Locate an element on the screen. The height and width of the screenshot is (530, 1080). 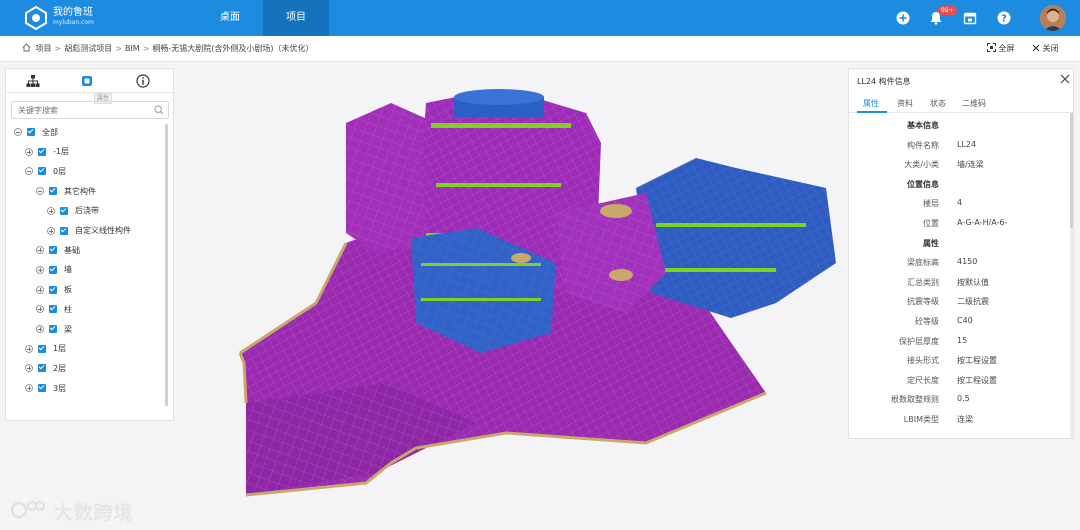
tree-node: 其它构件 is located at coordinates (66, 191).